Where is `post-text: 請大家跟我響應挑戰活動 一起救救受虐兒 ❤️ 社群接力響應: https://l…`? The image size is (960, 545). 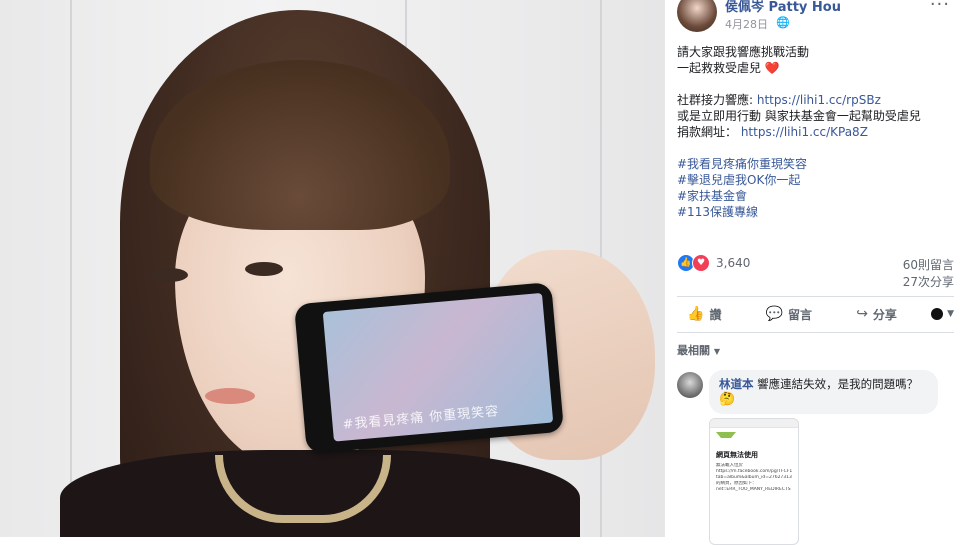
post-text: 請大家跟我響應挑戰活動 一起救救受虐兒 ❤️ 社群接力響應: https://l… is located at coordinates (814, 132).